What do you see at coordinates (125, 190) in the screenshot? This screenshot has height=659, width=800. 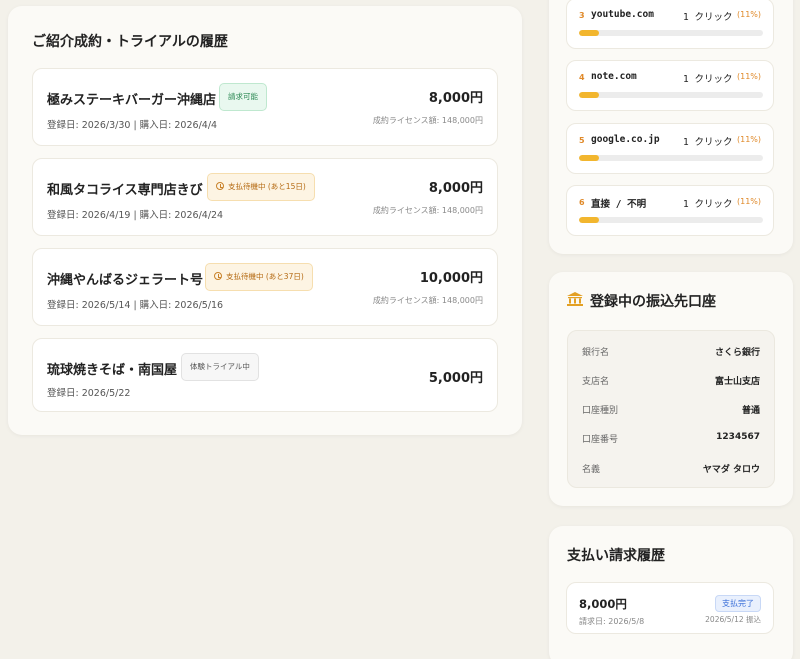 I see `referral-store-name: 和風タコライス専門店きび` at bounding box center [125, 190].